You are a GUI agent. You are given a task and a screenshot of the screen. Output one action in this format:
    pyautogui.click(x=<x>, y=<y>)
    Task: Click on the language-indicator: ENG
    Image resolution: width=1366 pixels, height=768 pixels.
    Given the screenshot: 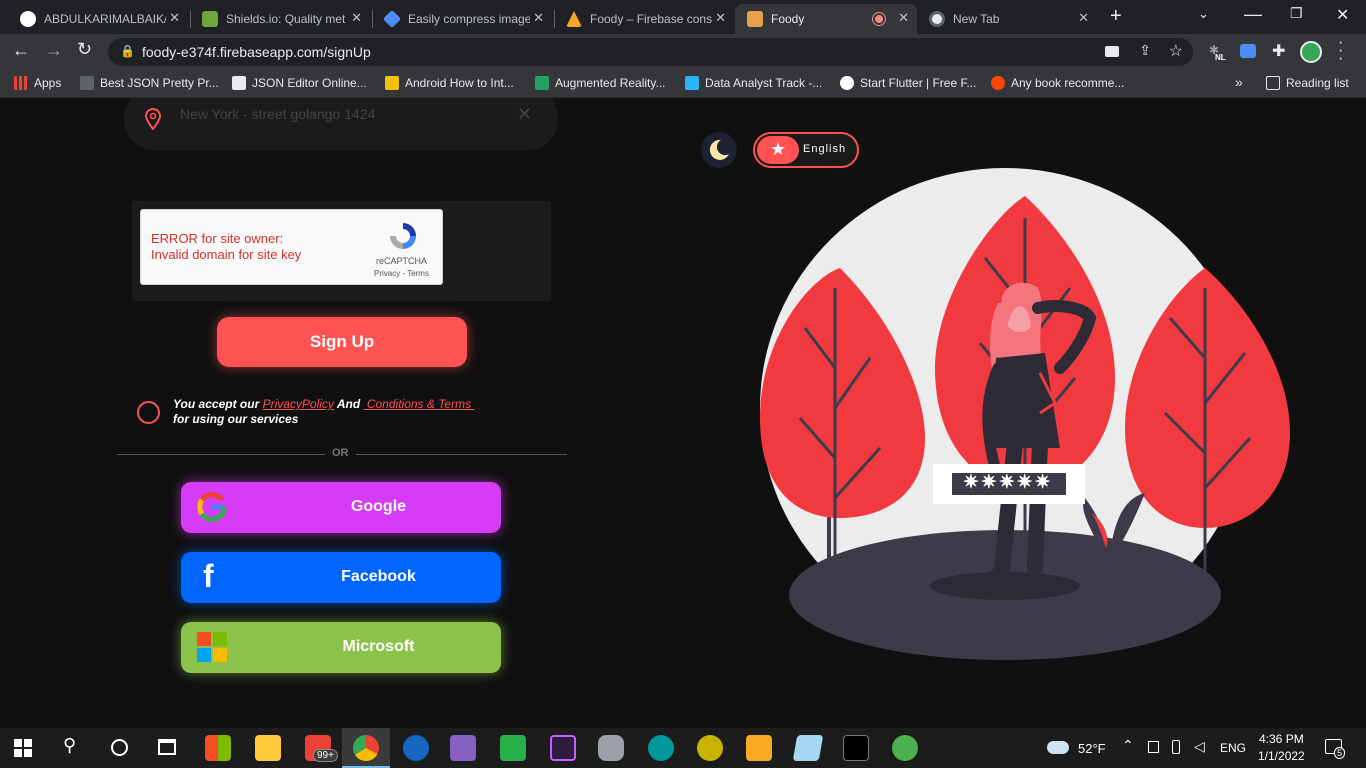 What is the action you would take?
    pyautogui.click(x=1233, y=748)
    